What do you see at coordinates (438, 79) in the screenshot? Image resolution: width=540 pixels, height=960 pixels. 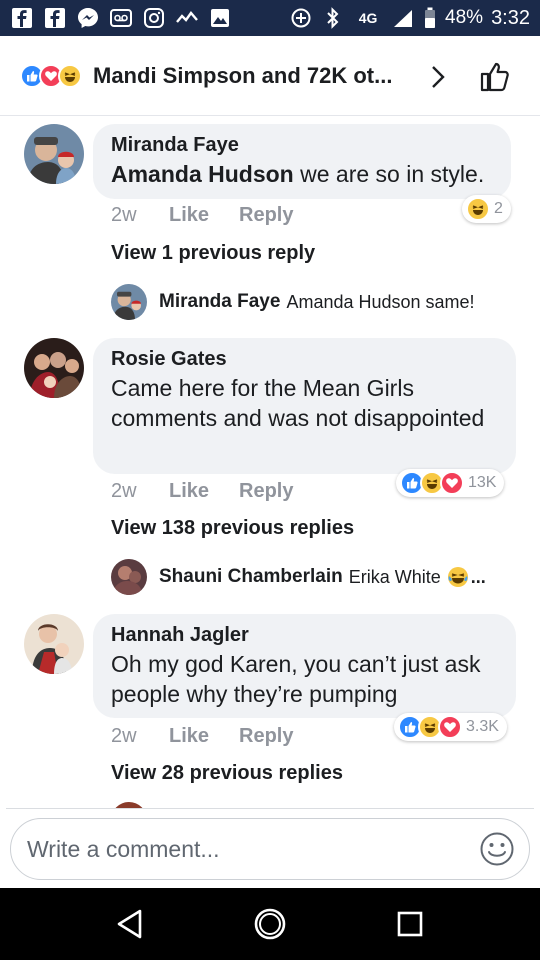 I see `chevron-right-icon` at bounding box center [438, 79].